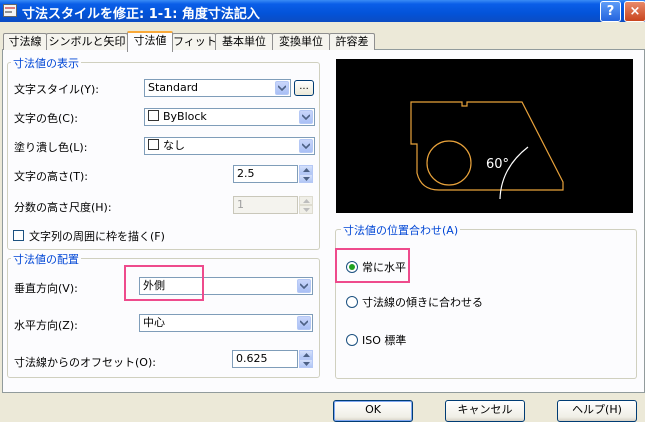 This screenshot has width=645, height=422. Describe the element at coordinates (51, 147) in the screenshot. I see `fill-color-label: 塗り潰し色(L):` at that location.